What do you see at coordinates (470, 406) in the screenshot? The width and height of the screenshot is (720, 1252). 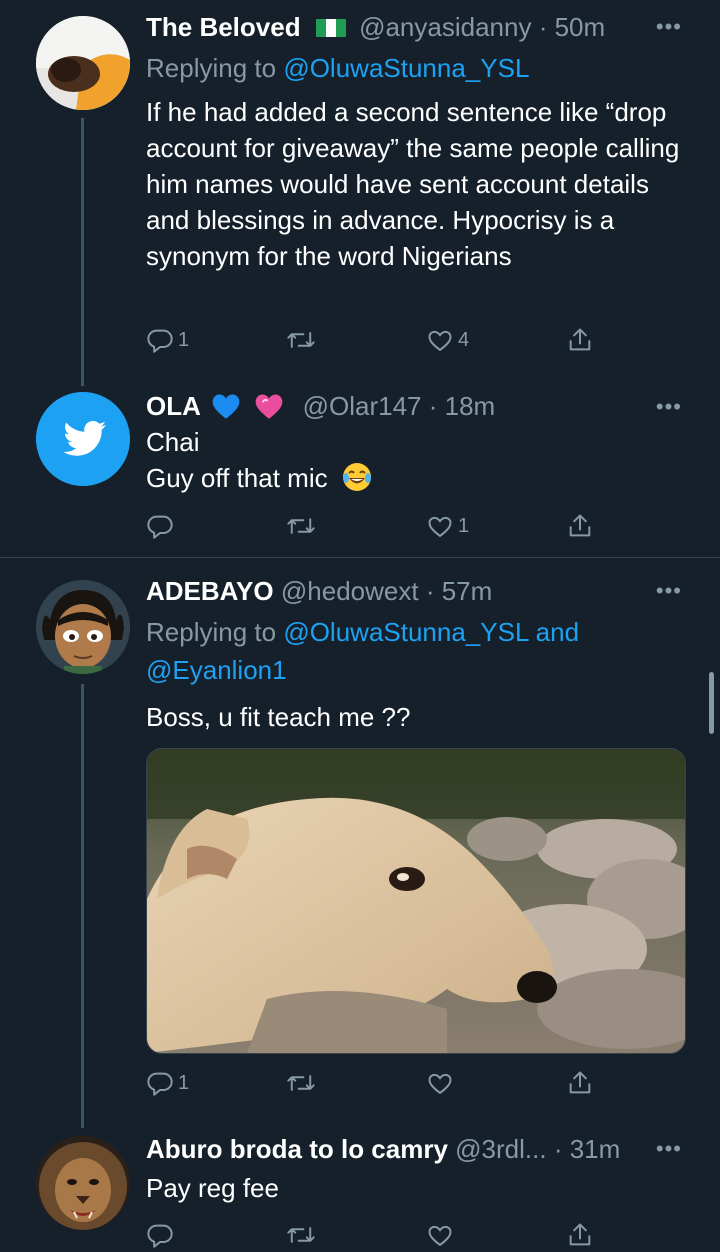 I see `timestamp: 18m` at bounding box center [470, 406].